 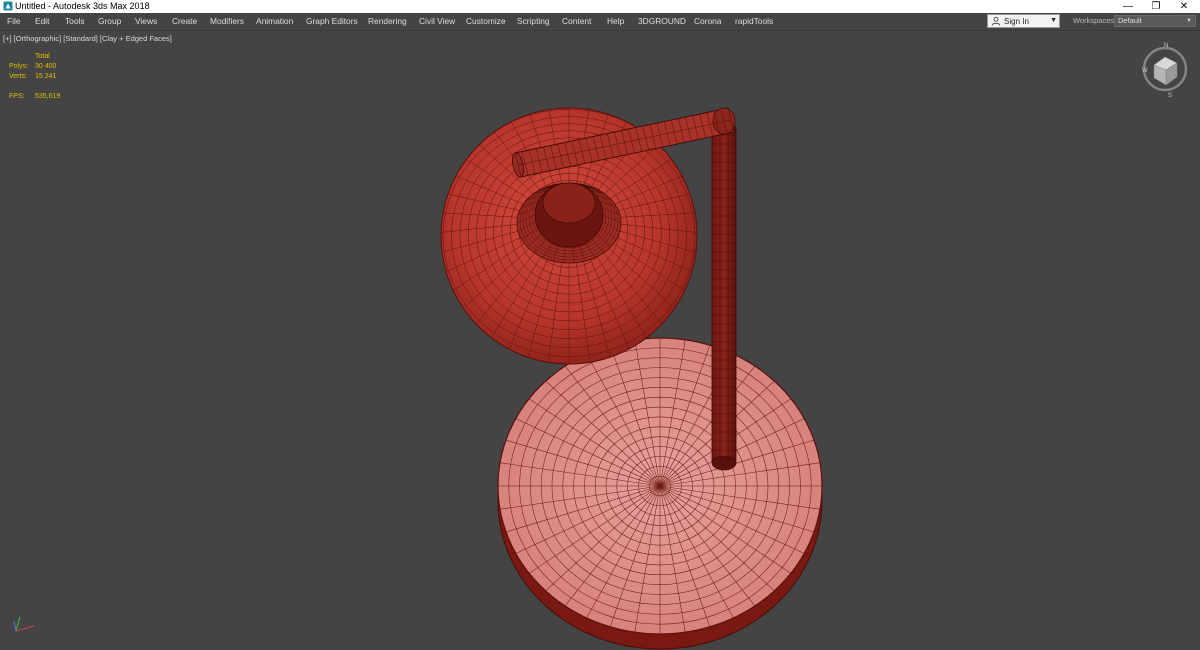 I want to click on close-button: ✕, so click(x=1184, y=6).